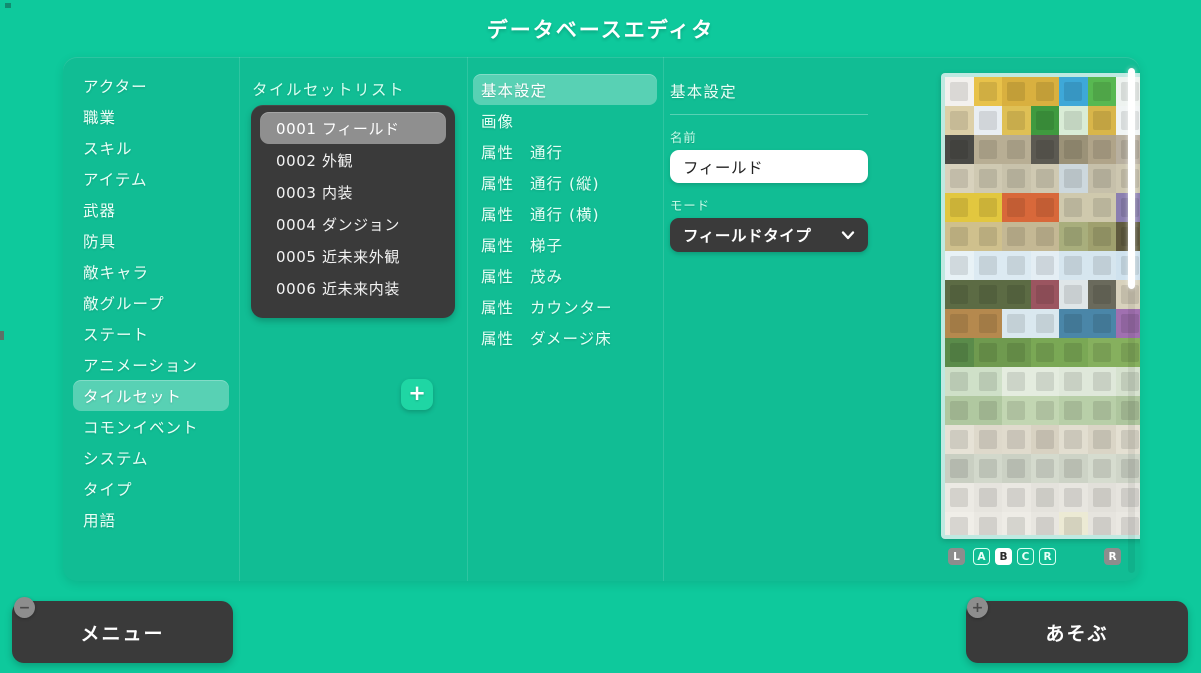  Describe the element at coordinates (1003, 556) in the screenshot. I see `tileset-tab-B: B` at that location.